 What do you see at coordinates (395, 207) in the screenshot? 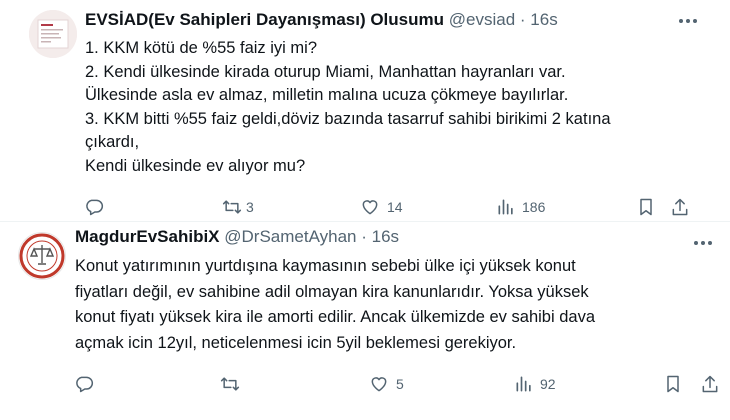
I see `like-count: 14` at bounding box center [395, 207].